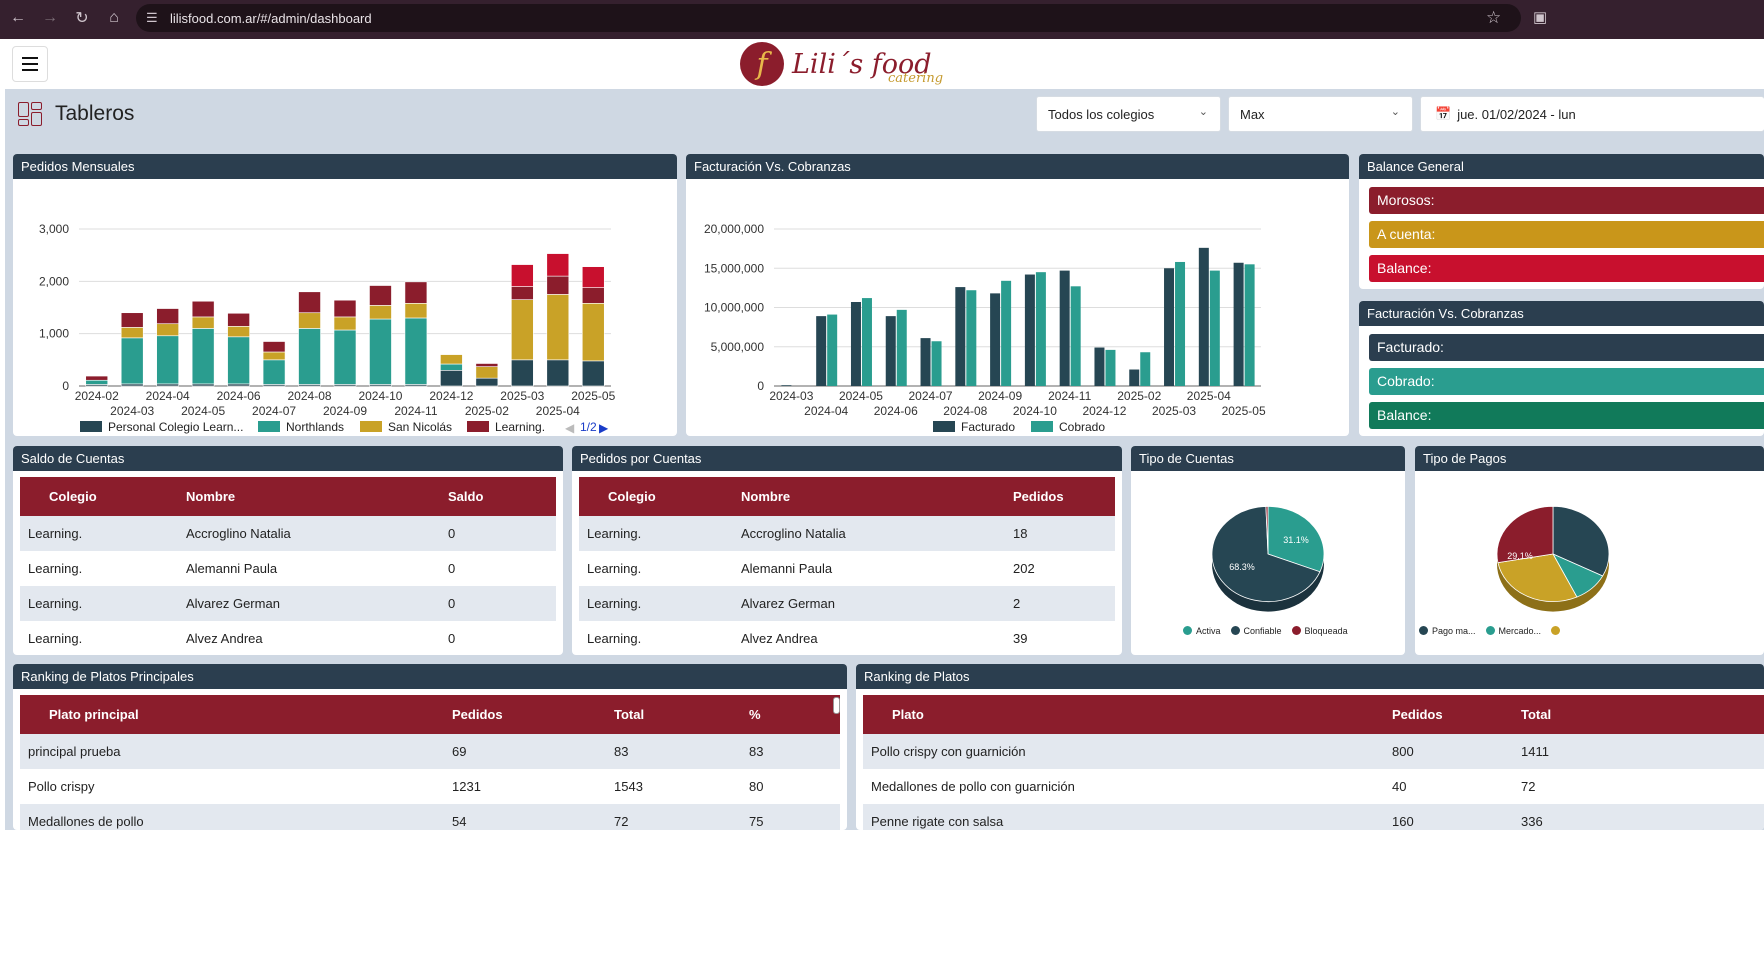 This screenshot has width=1764, height=980. What do you see at coordinates (836, 705) in the screenshot?
I see `table-scrollbar` at bounding box center [836, 705].